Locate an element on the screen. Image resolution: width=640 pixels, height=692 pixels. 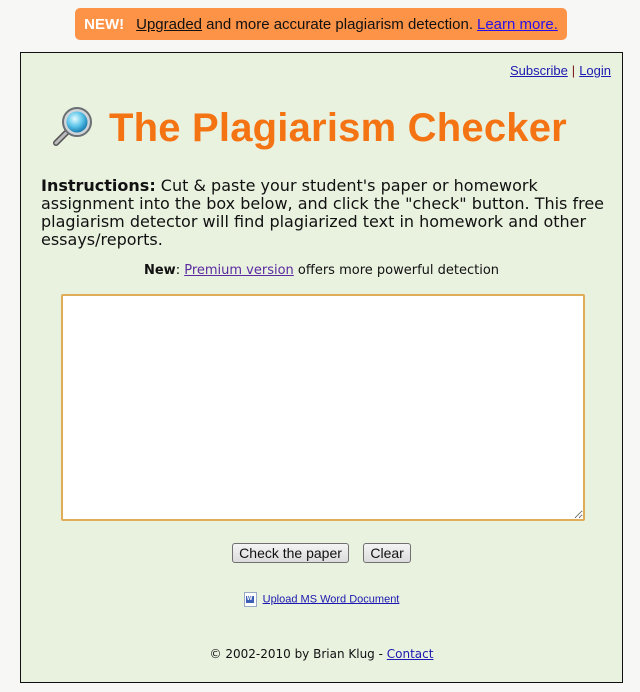
premium-new-label: New is located at coordinates (159, 270).